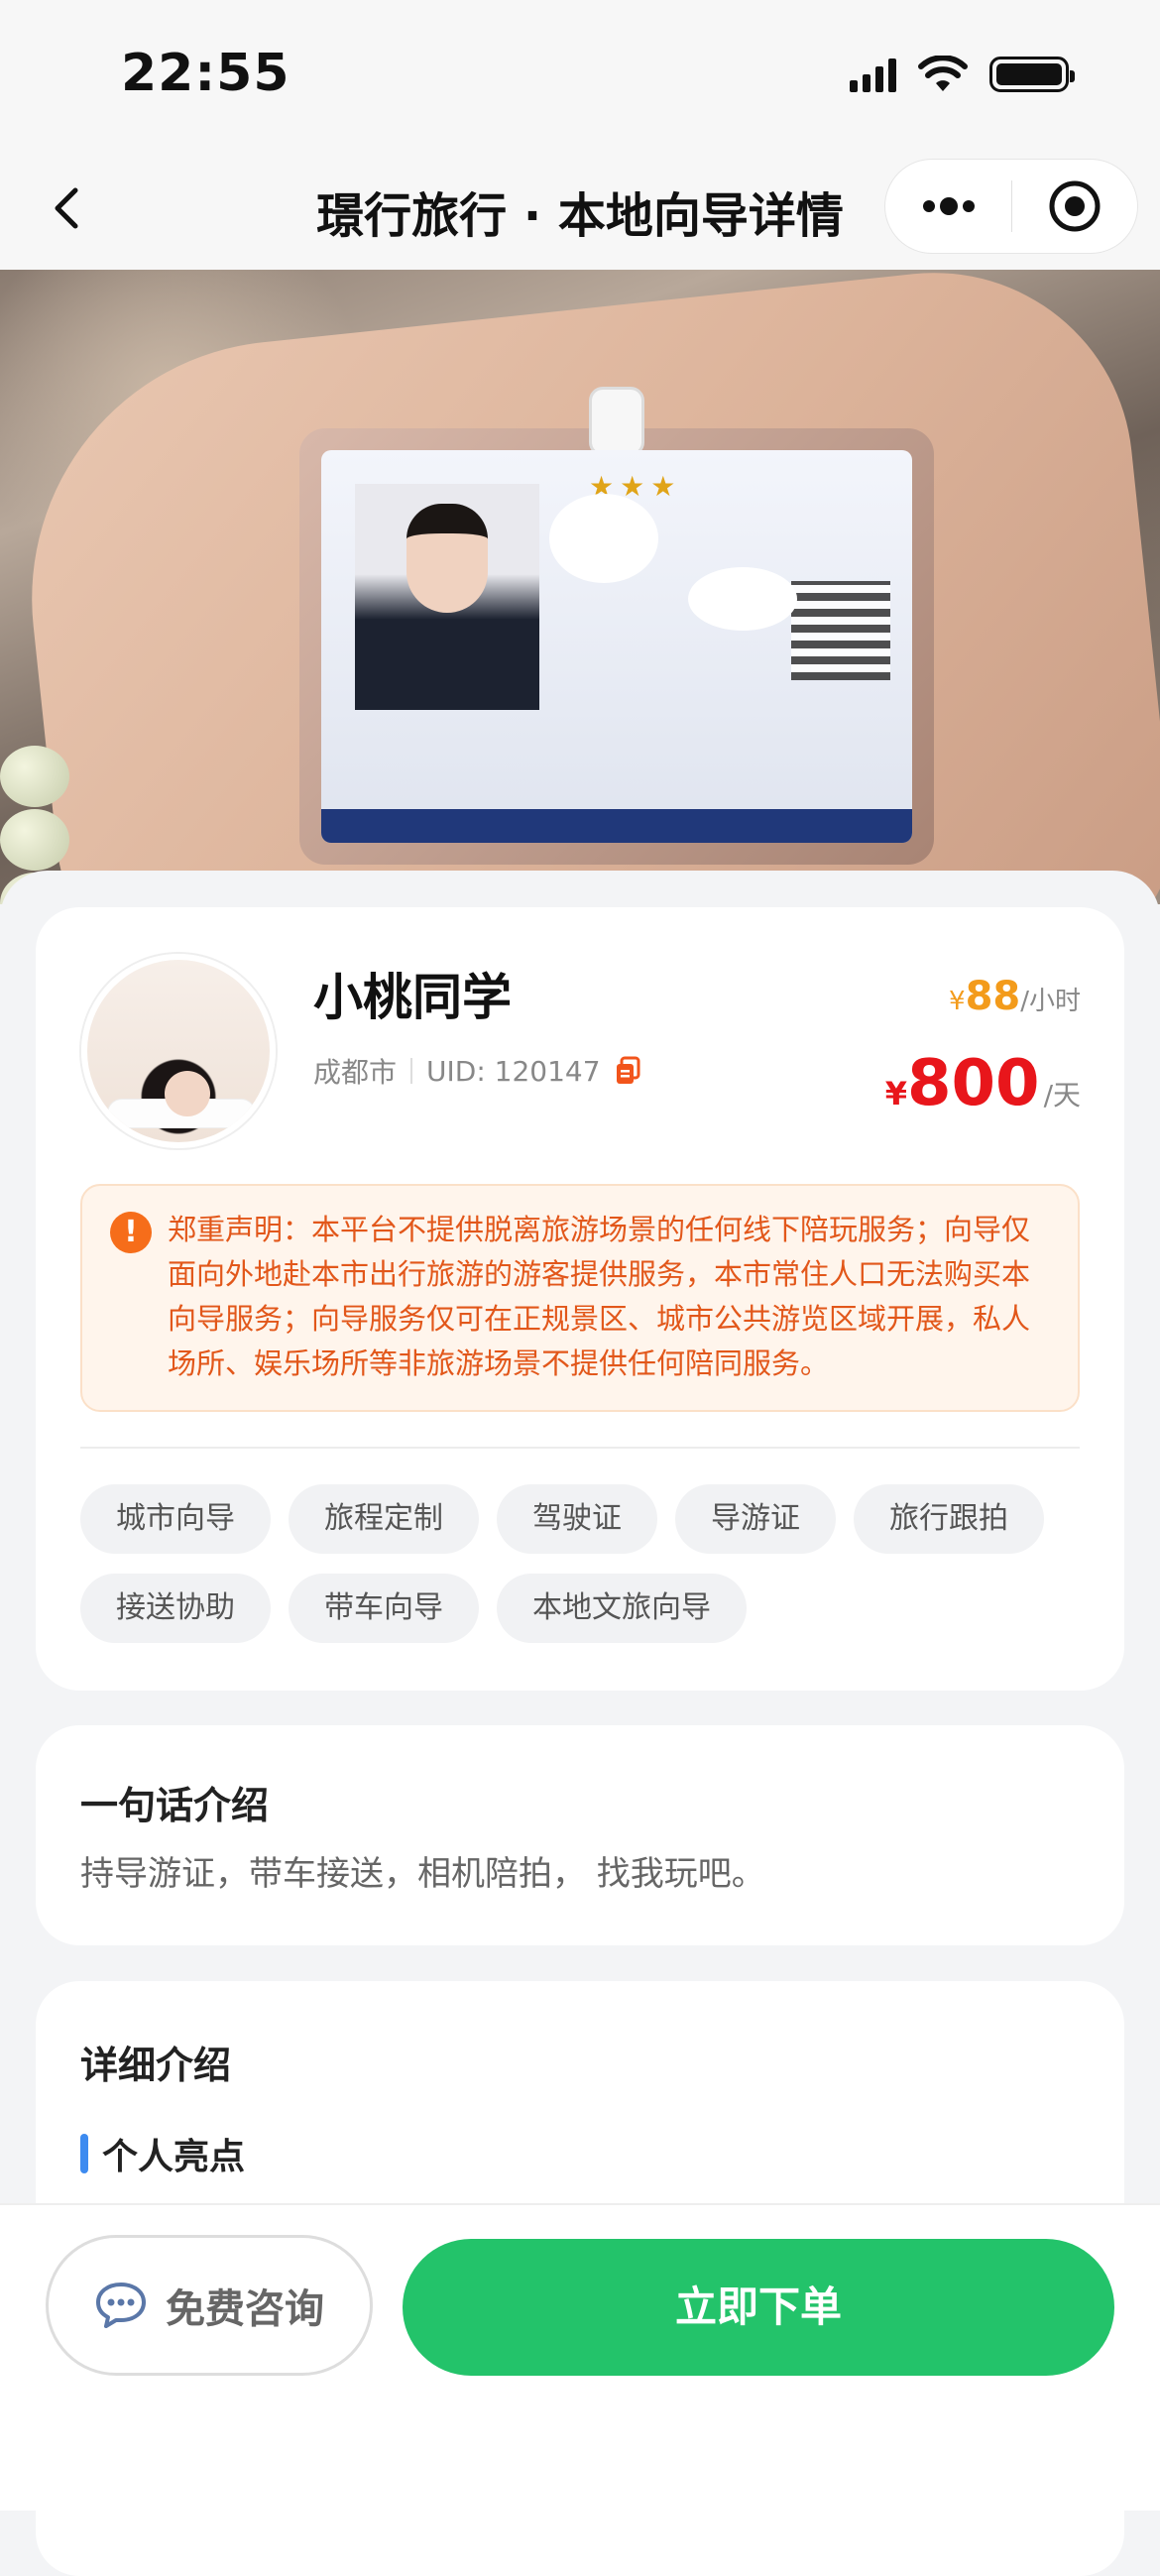  What do you see at coordinates (580, 1563) in the screenshot?
I see `service-tags: 城市向导 旅程定制 驾驶证 导游证 旅行跟拍 接送协助 带车向导 本地文旅向导` at bounding box center [580, 1563].